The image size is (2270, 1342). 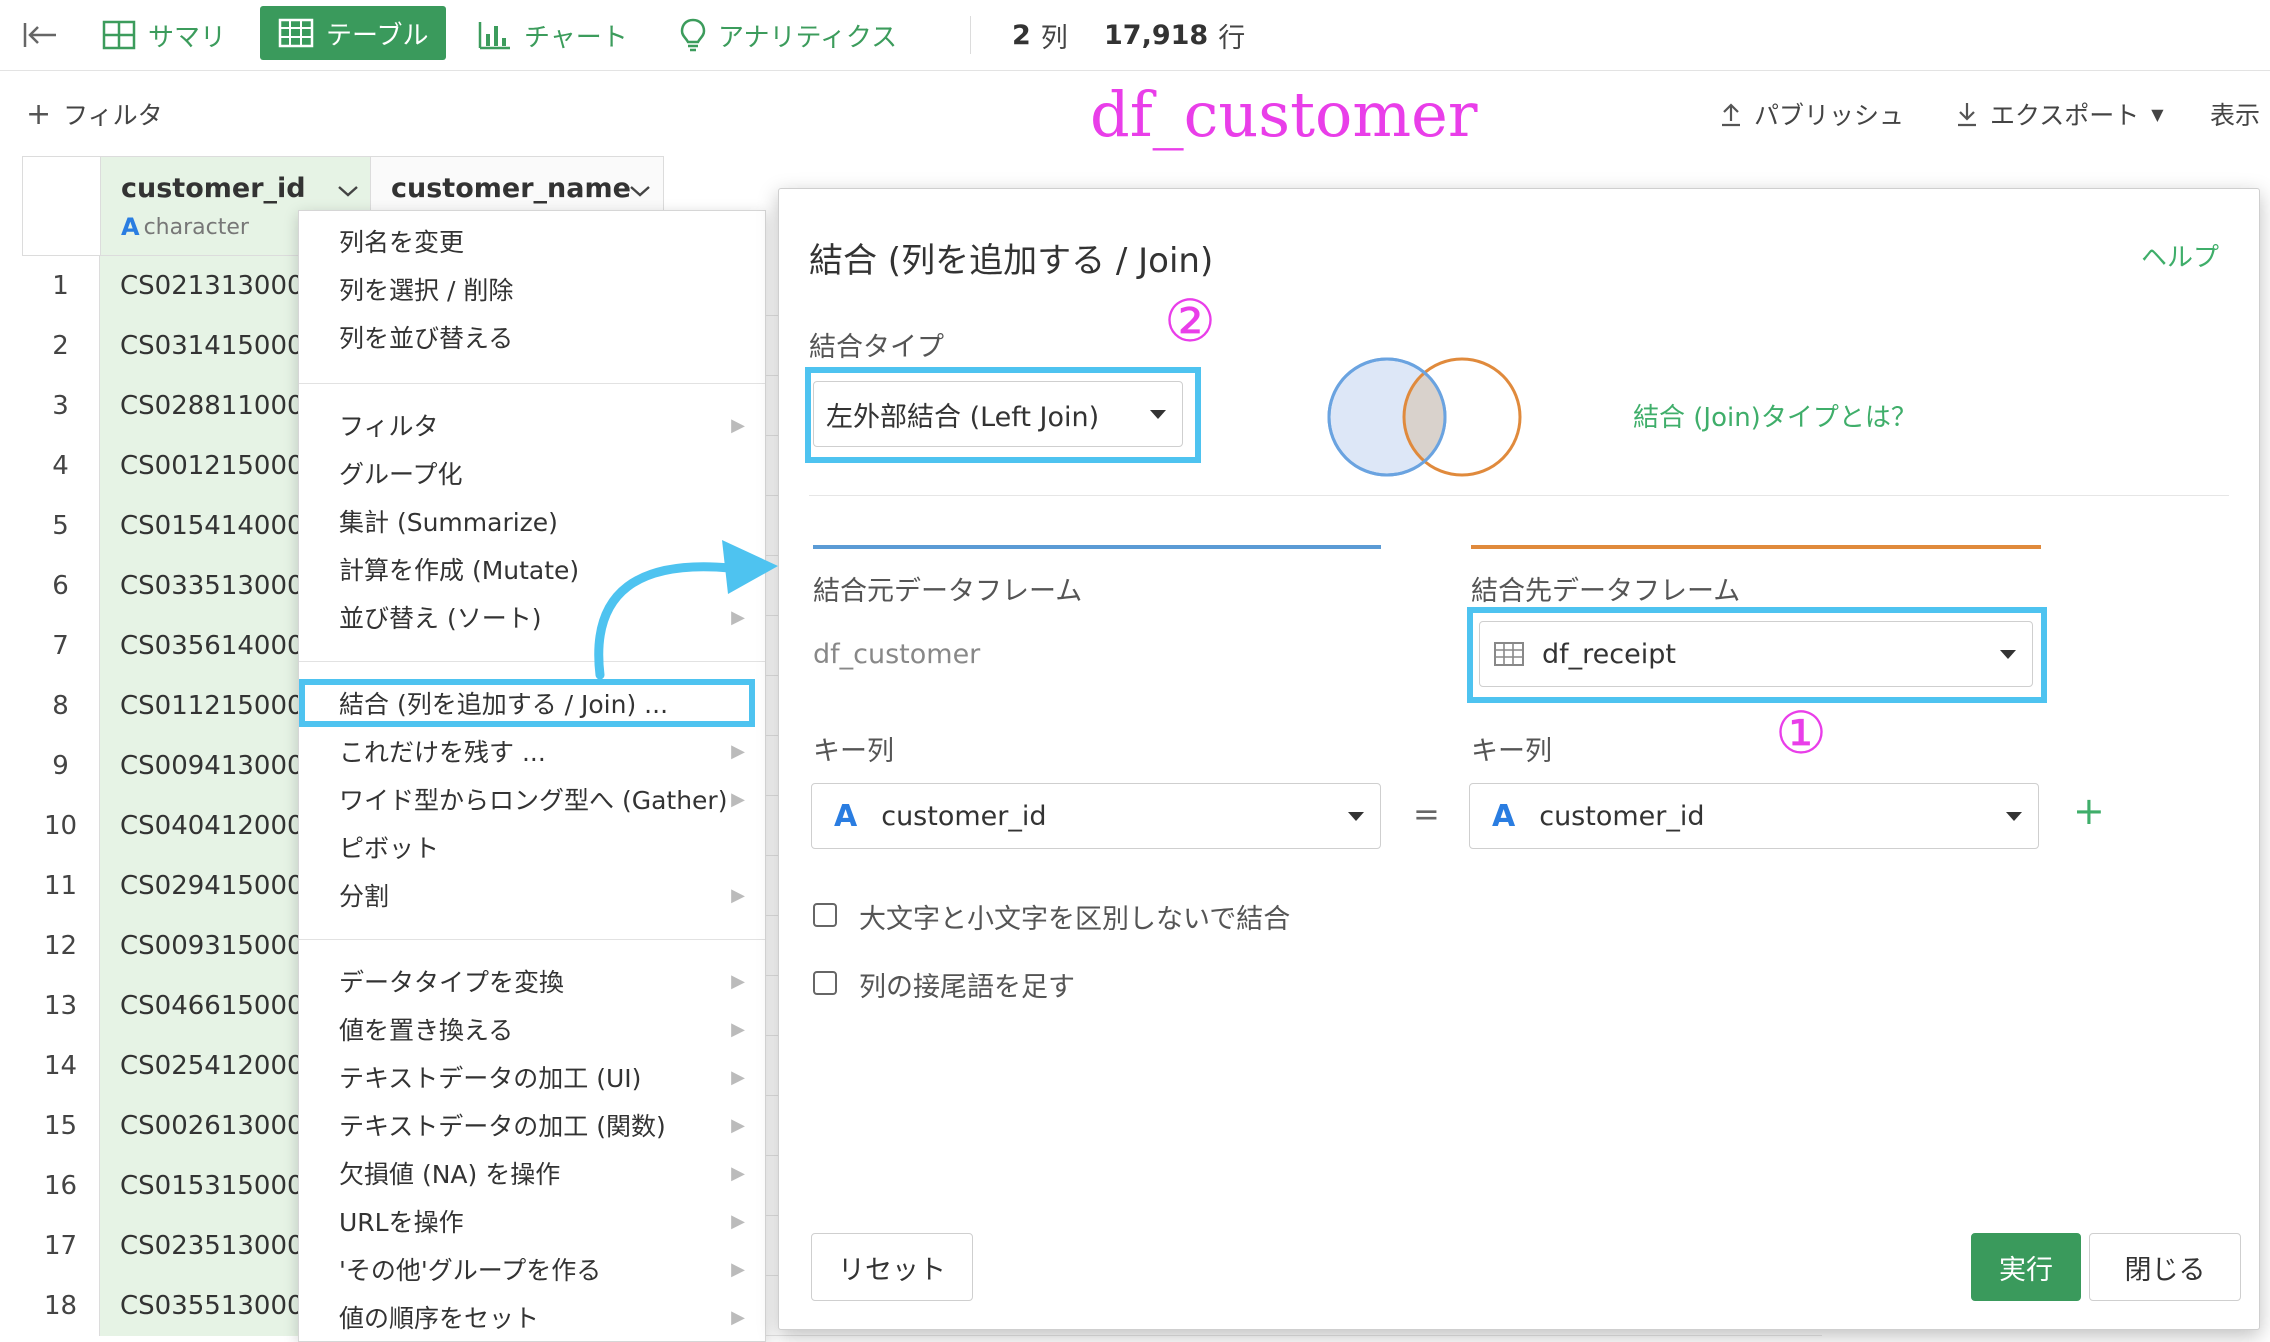 What do you see at coordinates (964, 816) in the screenshot?
I see `source-key-value: customer_id` at bounding box center [964, 816].